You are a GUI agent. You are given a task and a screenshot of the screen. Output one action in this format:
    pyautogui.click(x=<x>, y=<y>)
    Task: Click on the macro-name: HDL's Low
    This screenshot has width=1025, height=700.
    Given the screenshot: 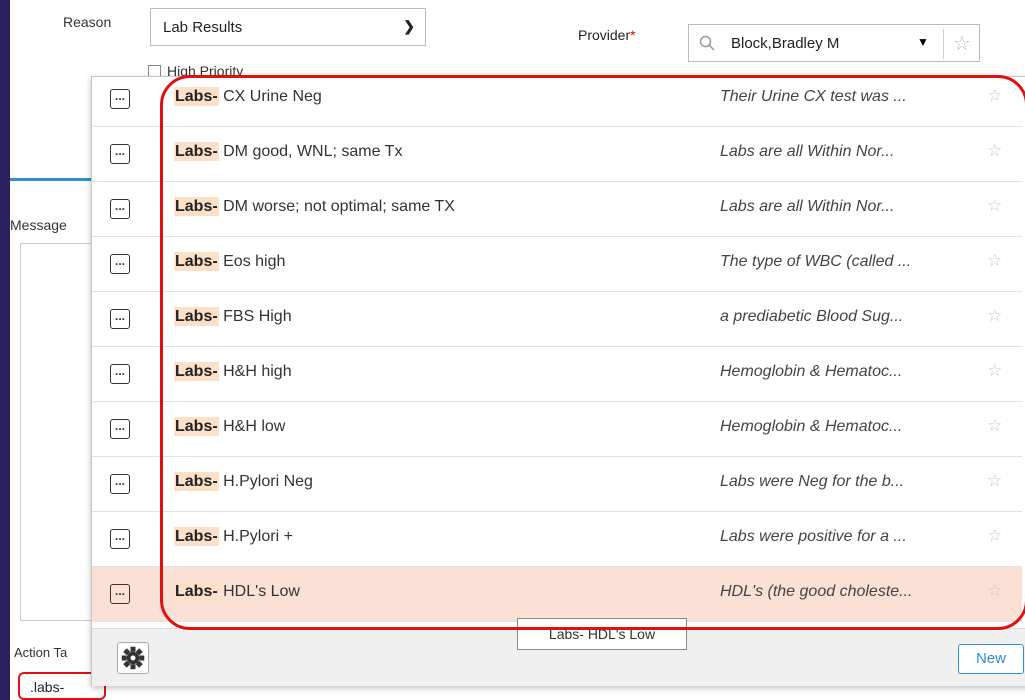 What is the action you would take?
    pyautogui.click(x=261, y=591)
    